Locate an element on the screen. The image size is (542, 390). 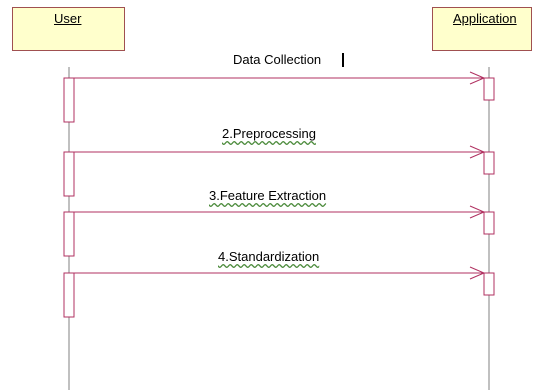
message-label-3-text: 3.Feature Extraction is located at coordinates (268, 195).